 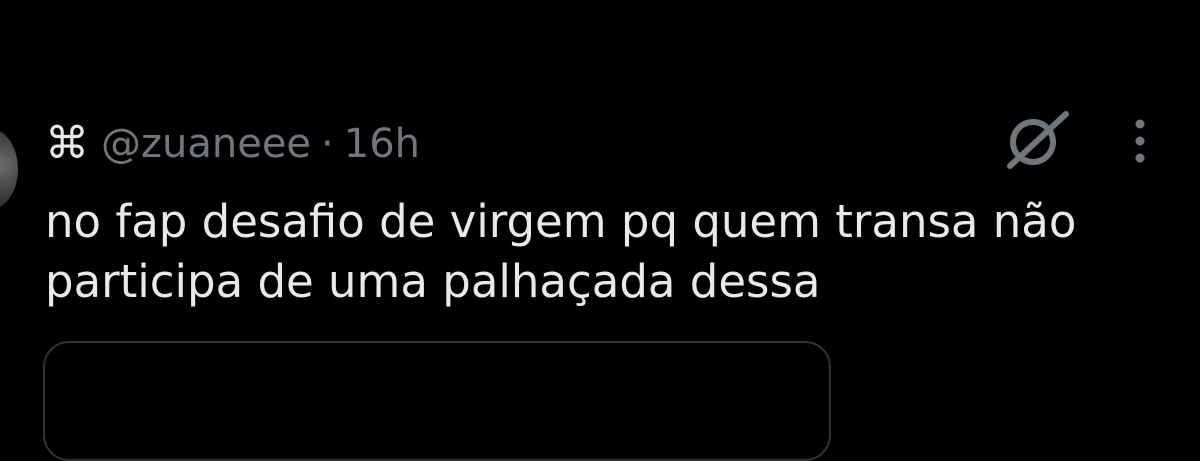 I want to click on tweet-header: ⌘ @zuaneee · 16h, so click(x=232, y=144).